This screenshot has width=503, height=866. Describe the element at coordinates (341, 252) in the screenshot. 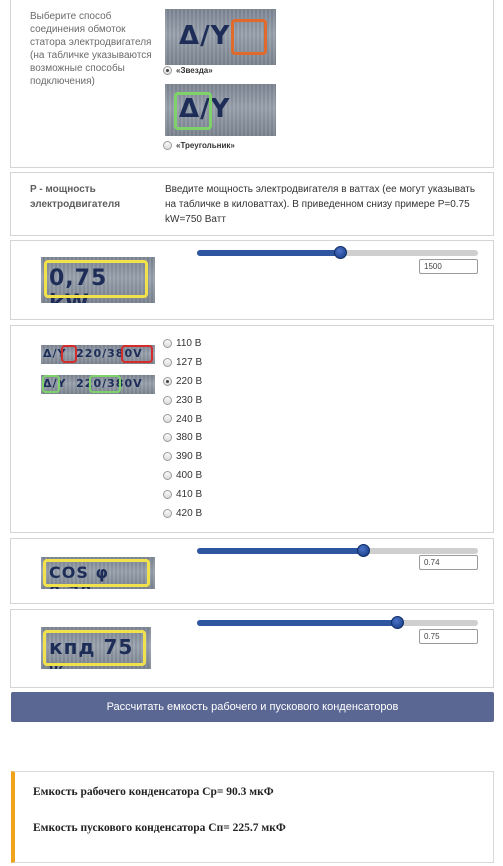

I see `power-slider-handle` at that location.